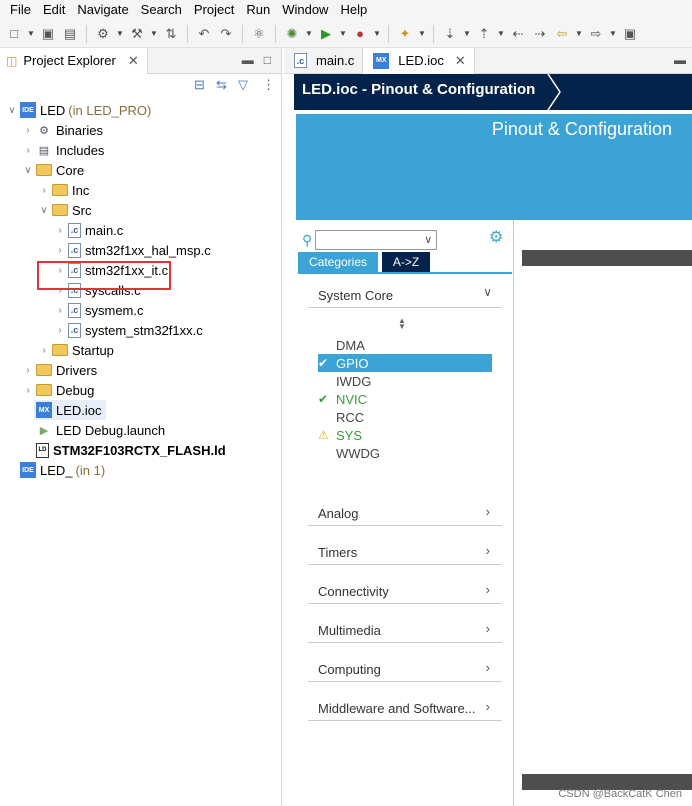  What do you see at coordinates (102, 10) in the screenshot?
I see `menu-navigate: Navigate` at bounding box center [102, 10].